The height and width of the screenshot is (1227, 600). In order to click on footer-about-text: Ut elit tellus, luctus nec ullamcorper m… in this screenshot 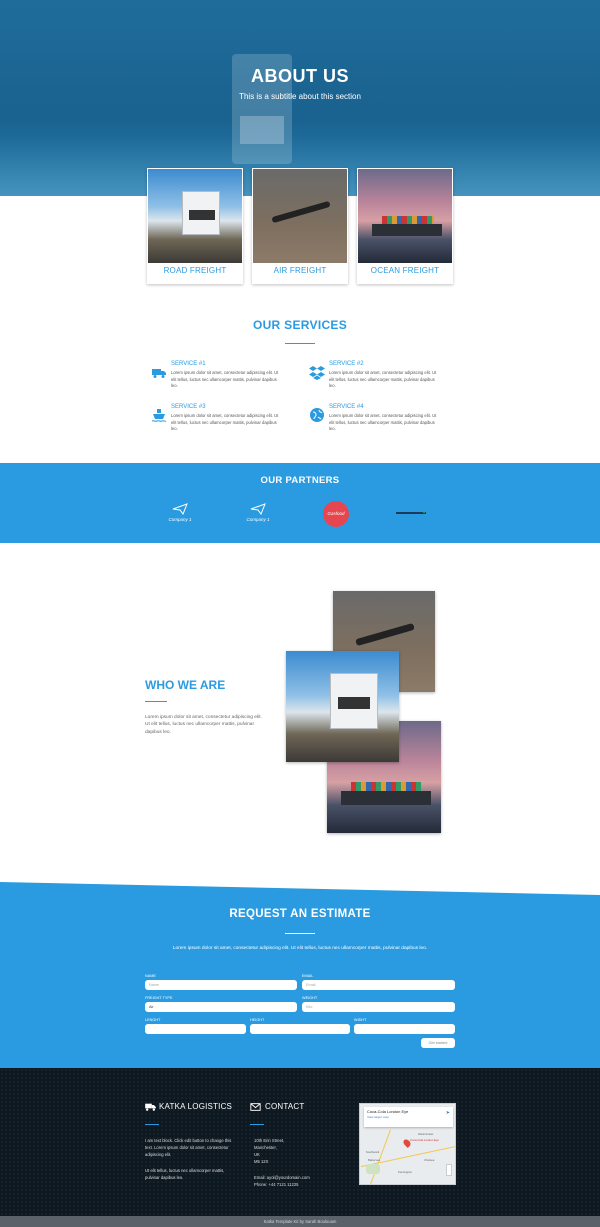, I will do `click(185, 1174)`.